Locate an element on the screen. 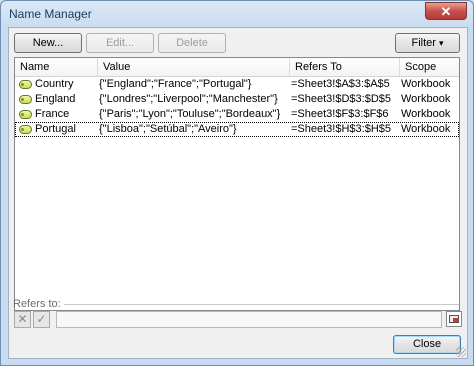 The height and width of the screenshot is (366, 474). confirm-edit-button: ✓ is located at coordinates (41, 319).